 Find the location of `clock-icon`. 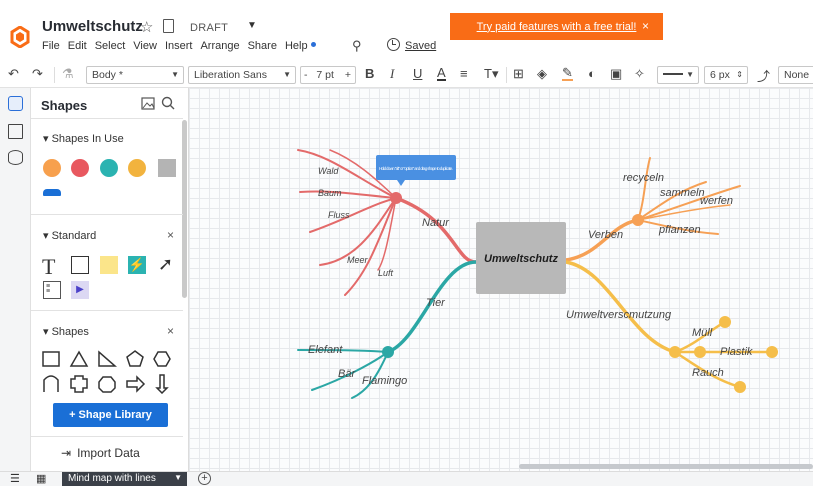

clock-icon is located at coordinates (393, 44).